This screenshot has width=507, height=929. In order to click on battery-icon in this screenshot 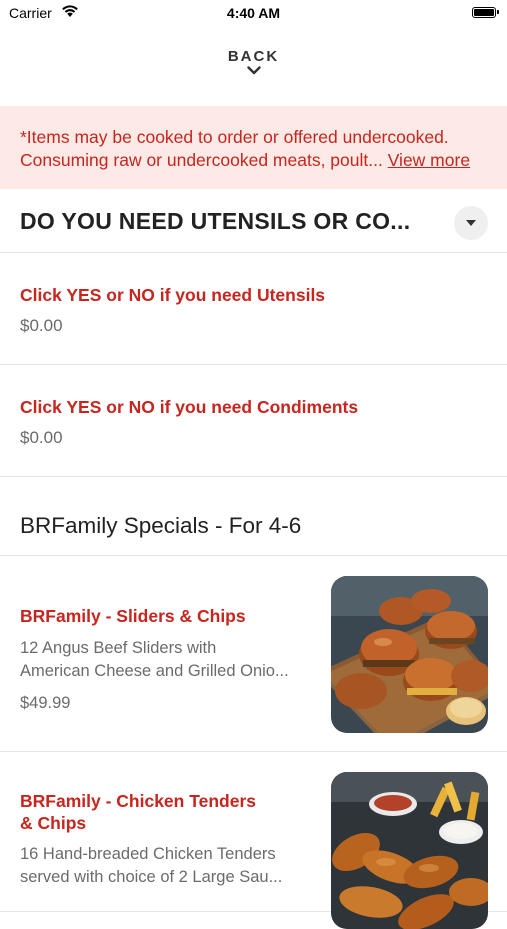, I will do `click(485, 12)`.